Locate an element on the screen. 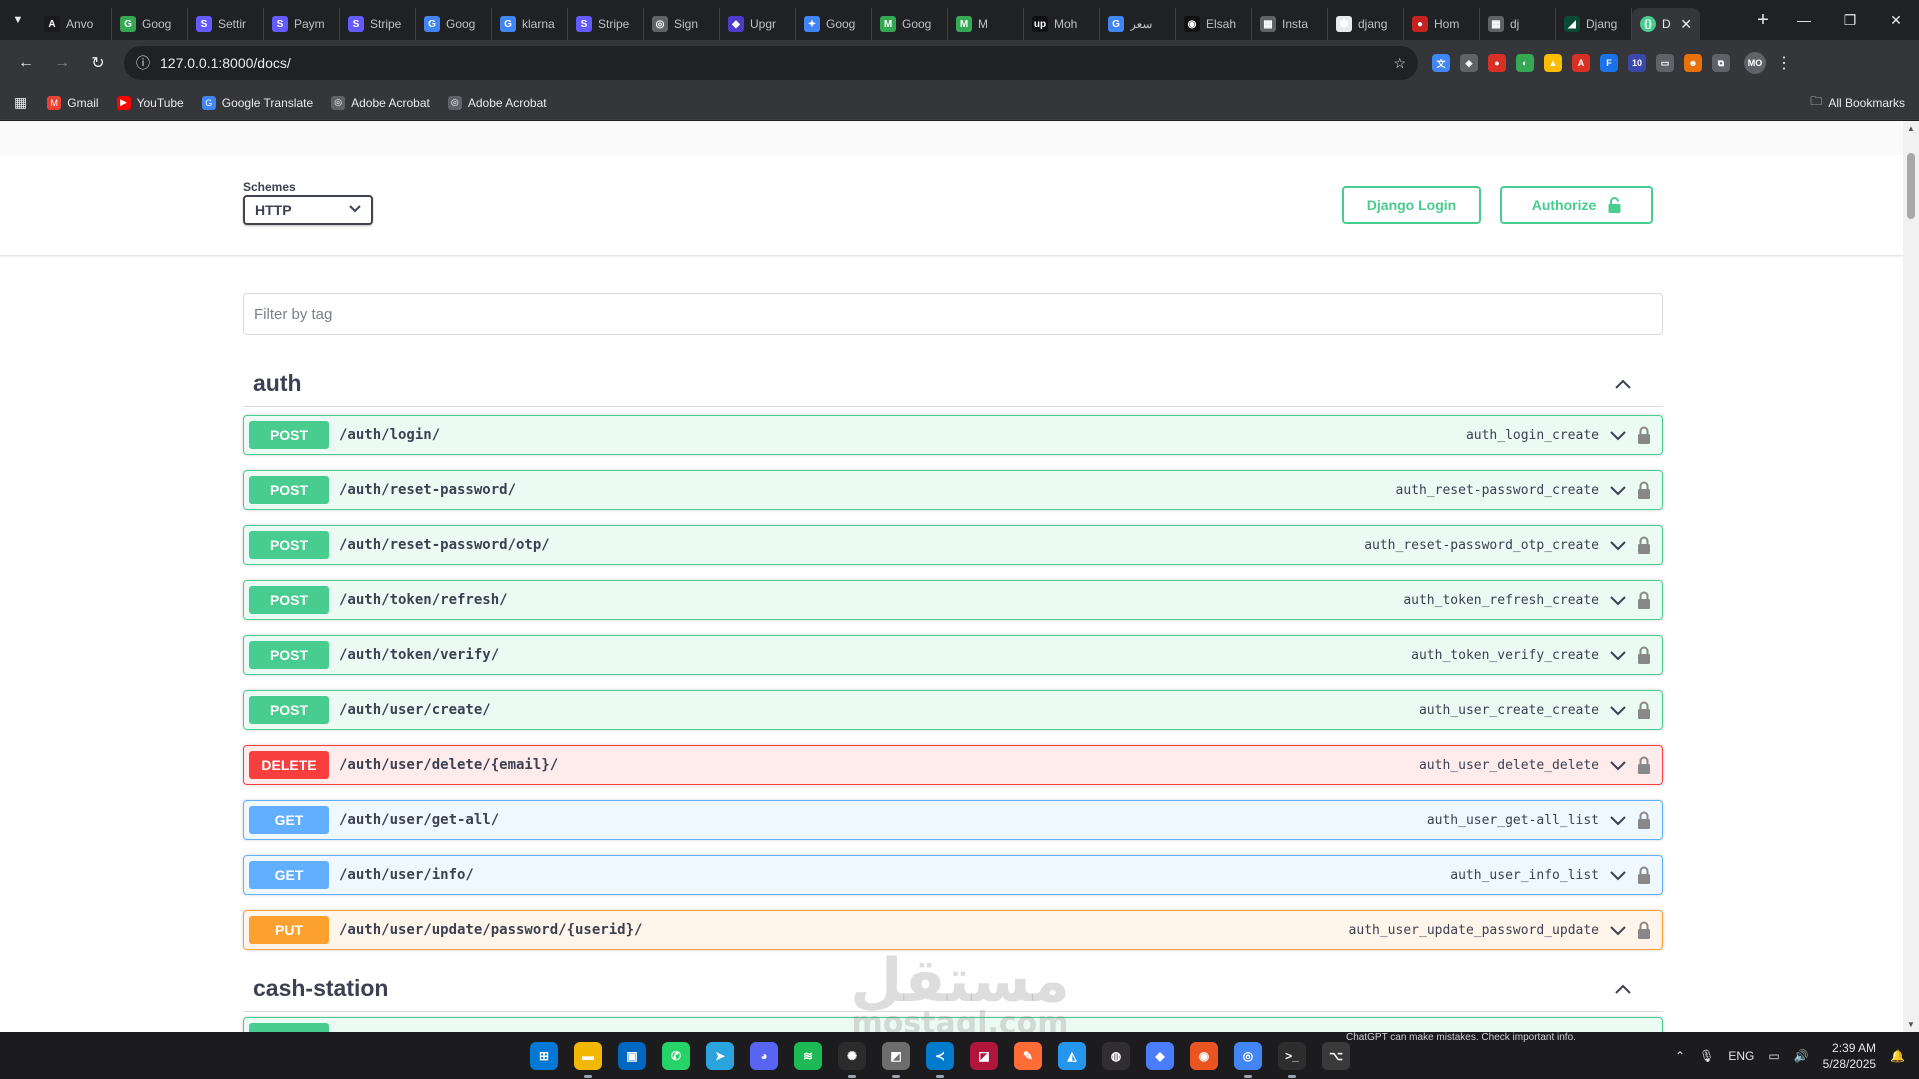  file-explorer-icon: ▬ is located at coordinates (588, 1059).